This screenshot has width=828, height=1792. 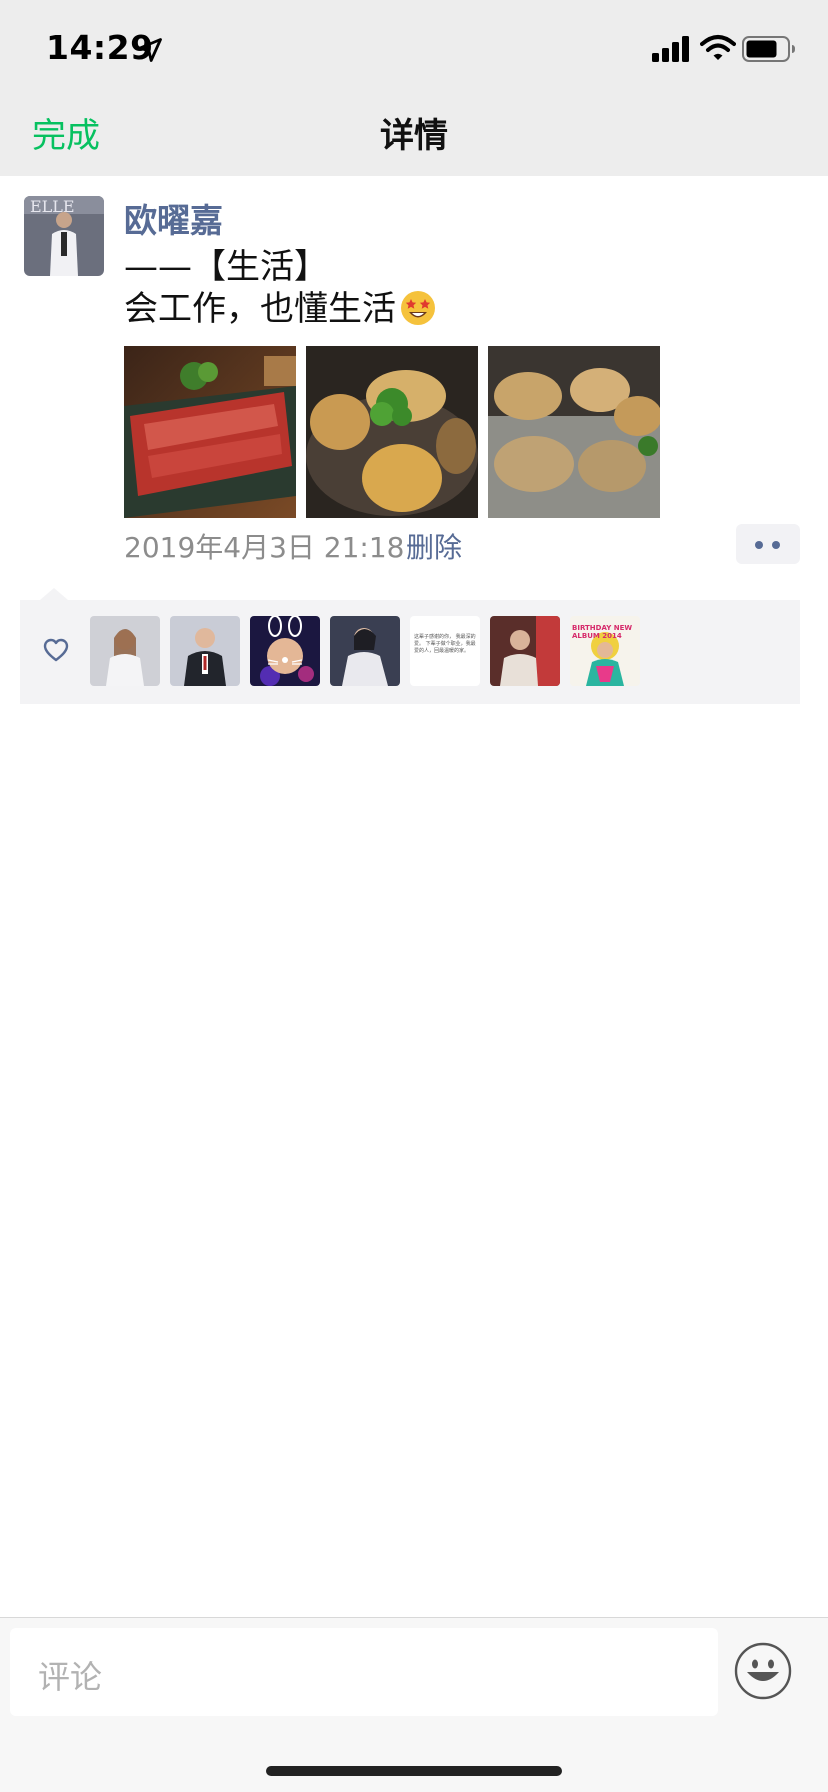 I want to click on liker-5-text: 这辈子感谢的你， 我最深的爱。 下辈子做个职业，我最爱的人，回最温暖的家。, so click(x=445, y=644).